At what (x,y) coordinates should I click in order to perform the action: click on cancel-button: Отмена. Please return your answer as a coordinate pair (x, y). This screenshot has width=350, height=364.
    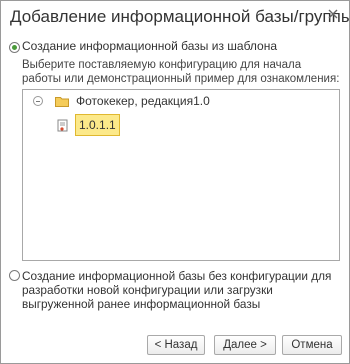
    Looking at the image, I should click on (312, 345).